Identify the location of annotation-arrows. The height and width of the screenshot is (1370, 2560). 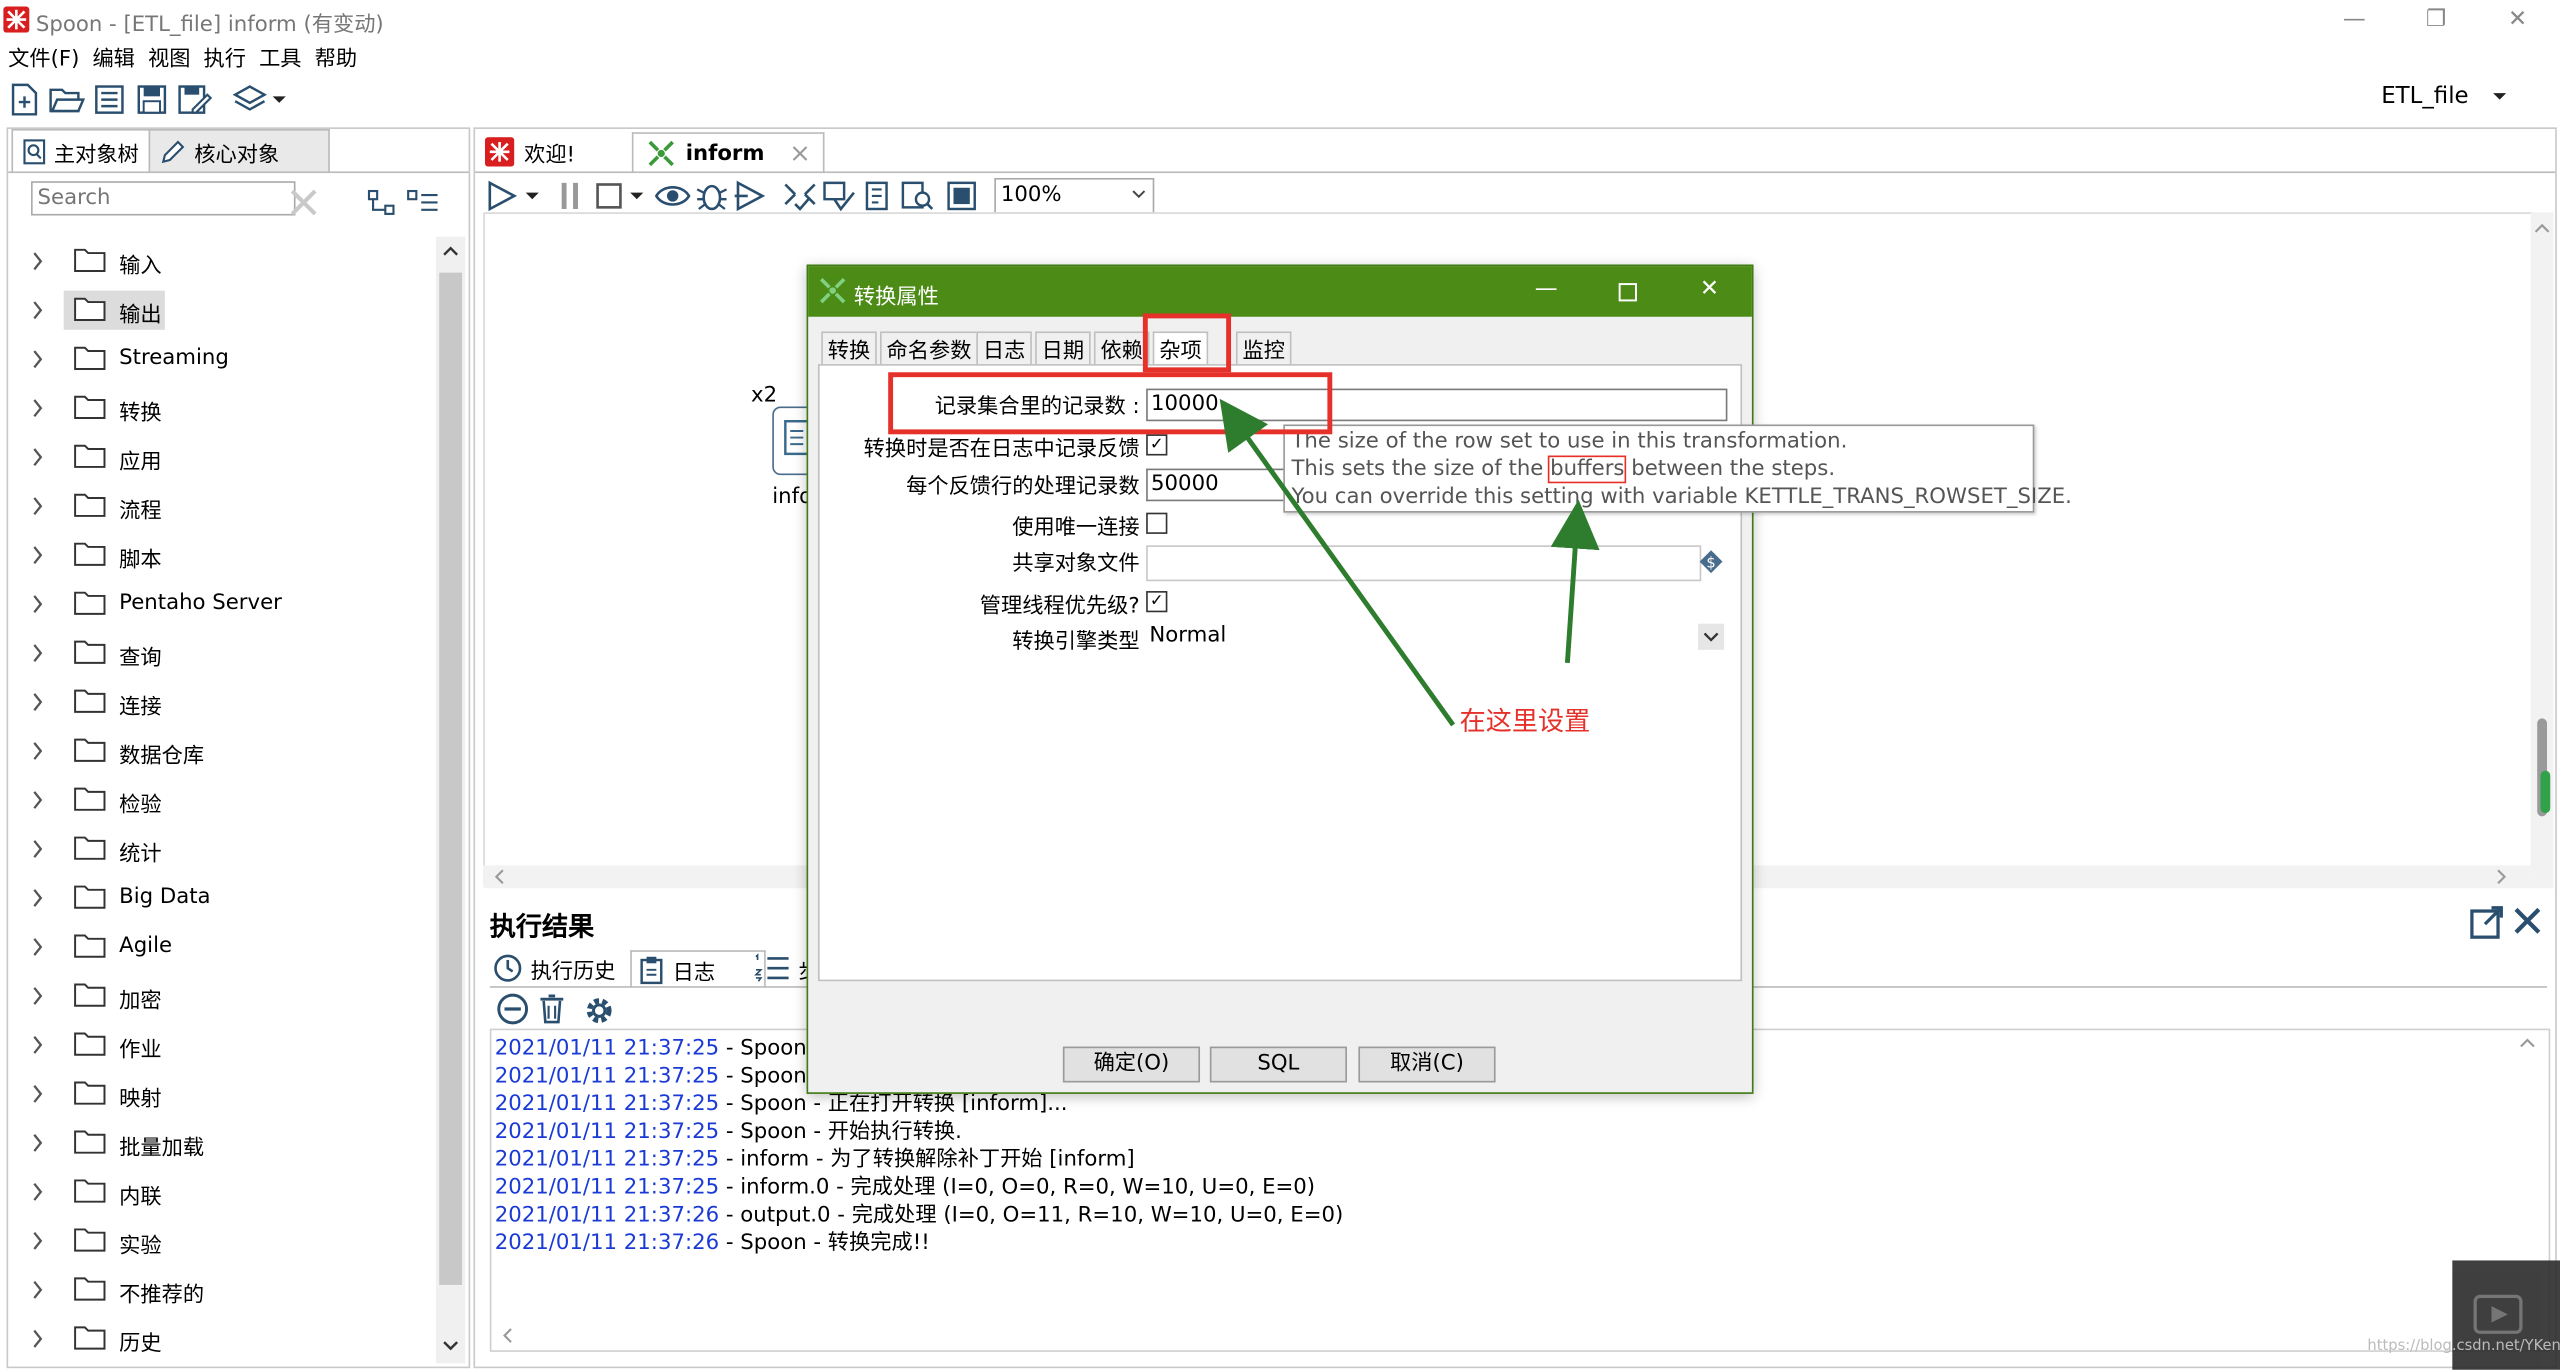
(1409, 562).